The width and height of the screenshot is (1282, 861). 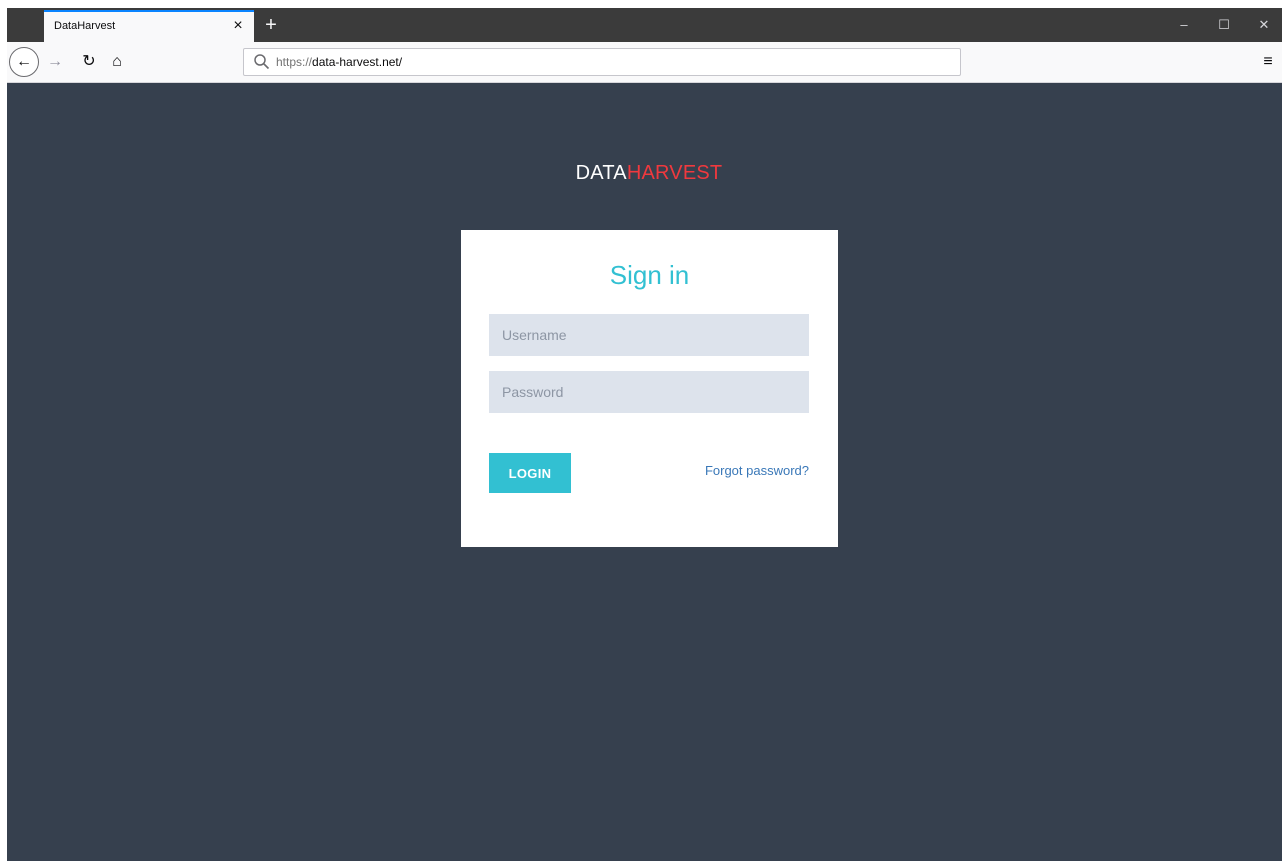 I want to click on back-arrow-icon: ←, so click(x=24, y=62).